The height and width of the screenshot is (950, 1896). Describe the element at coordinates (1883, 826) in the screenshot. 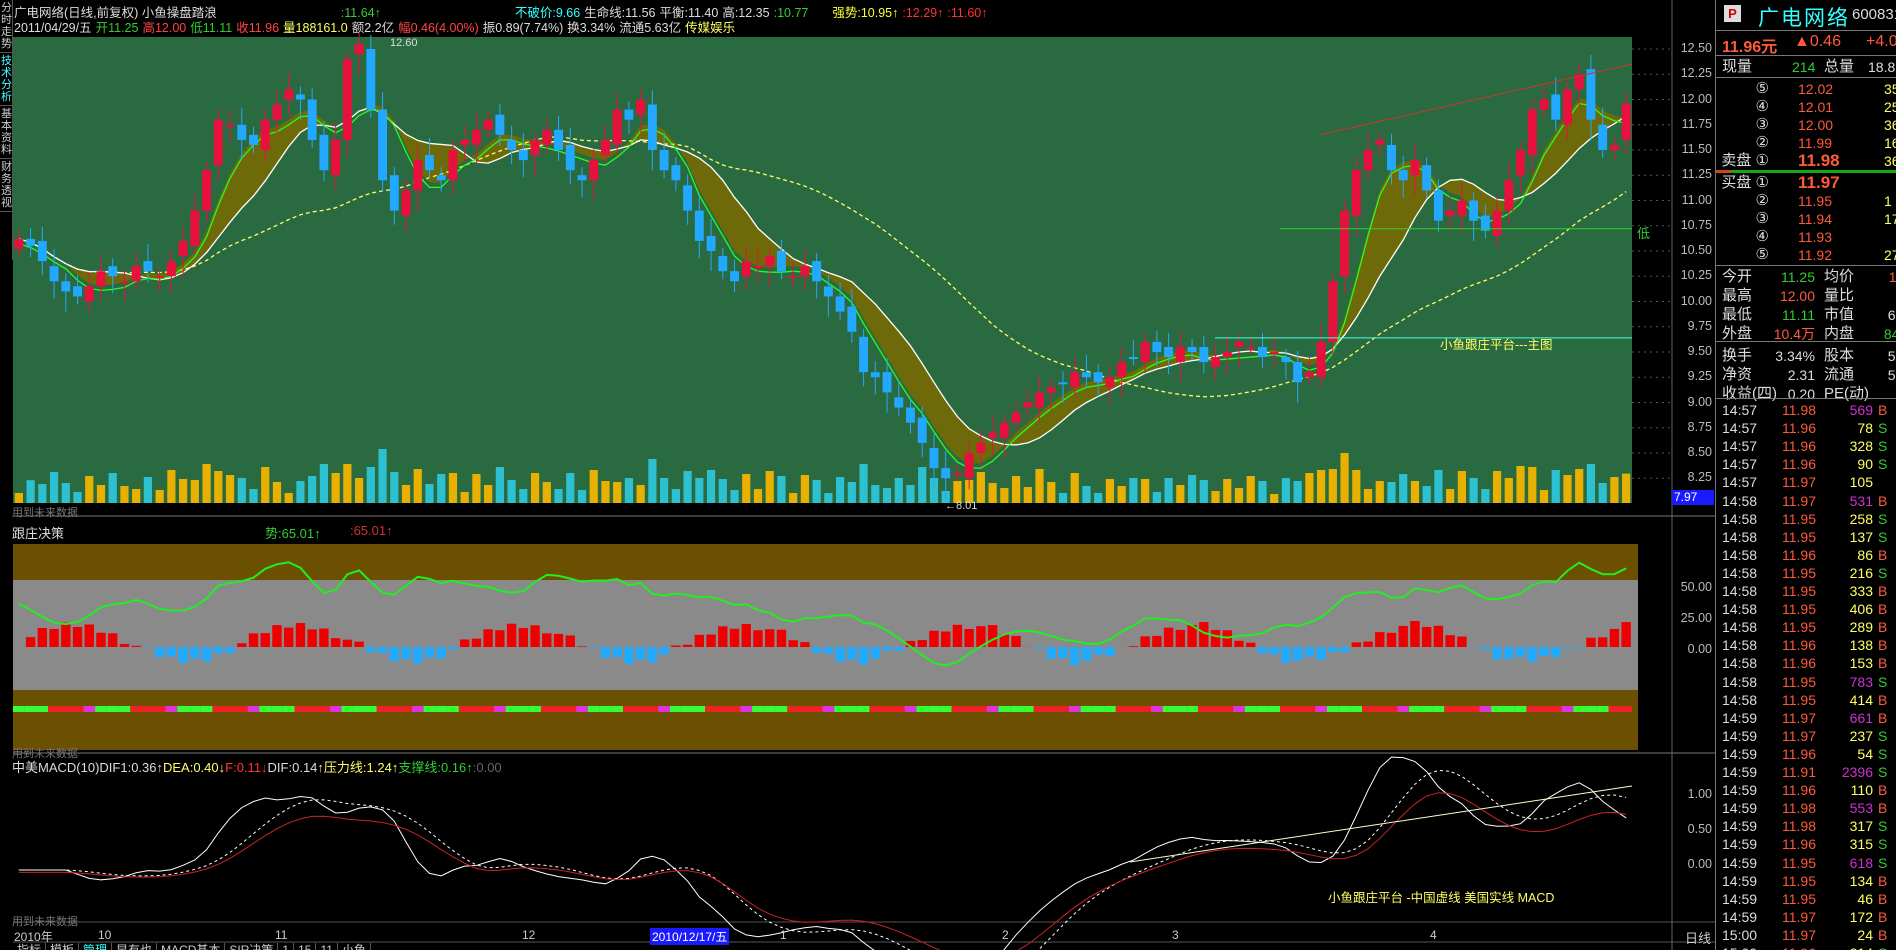

I see `trade-side: S` at that location.